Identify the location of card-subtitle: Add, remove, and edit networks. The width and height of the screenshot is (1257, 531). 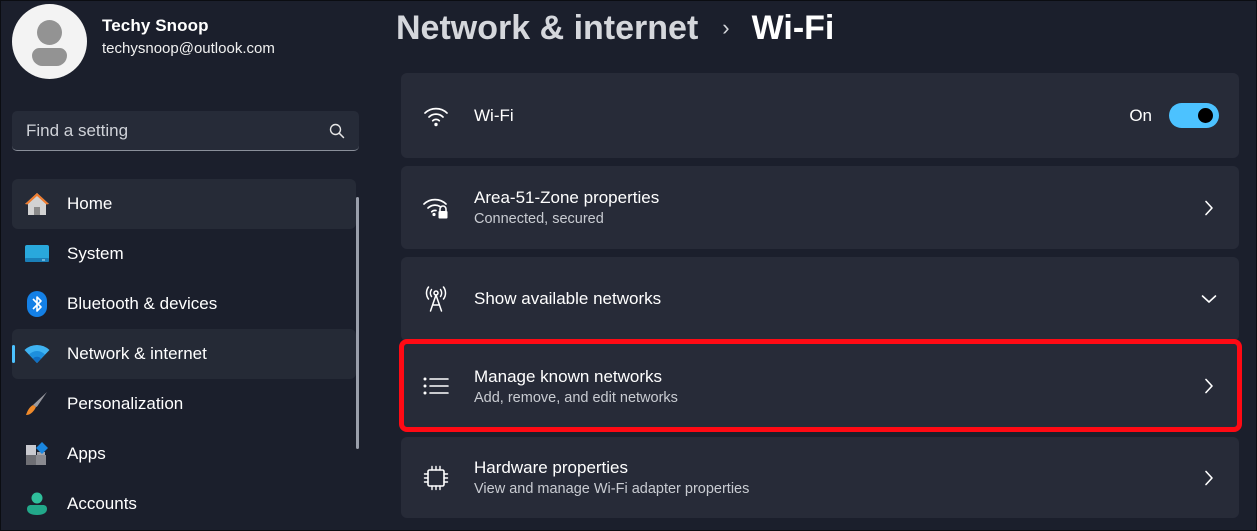
(576, 397).